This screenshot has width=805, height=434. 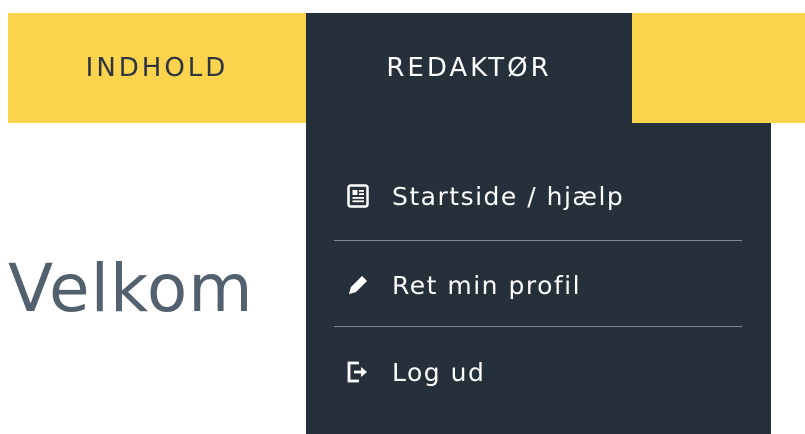 What do you see at coordinates (358, 372) in the screenshot?
I see `logout-icon` at bounding box center [358, 372].